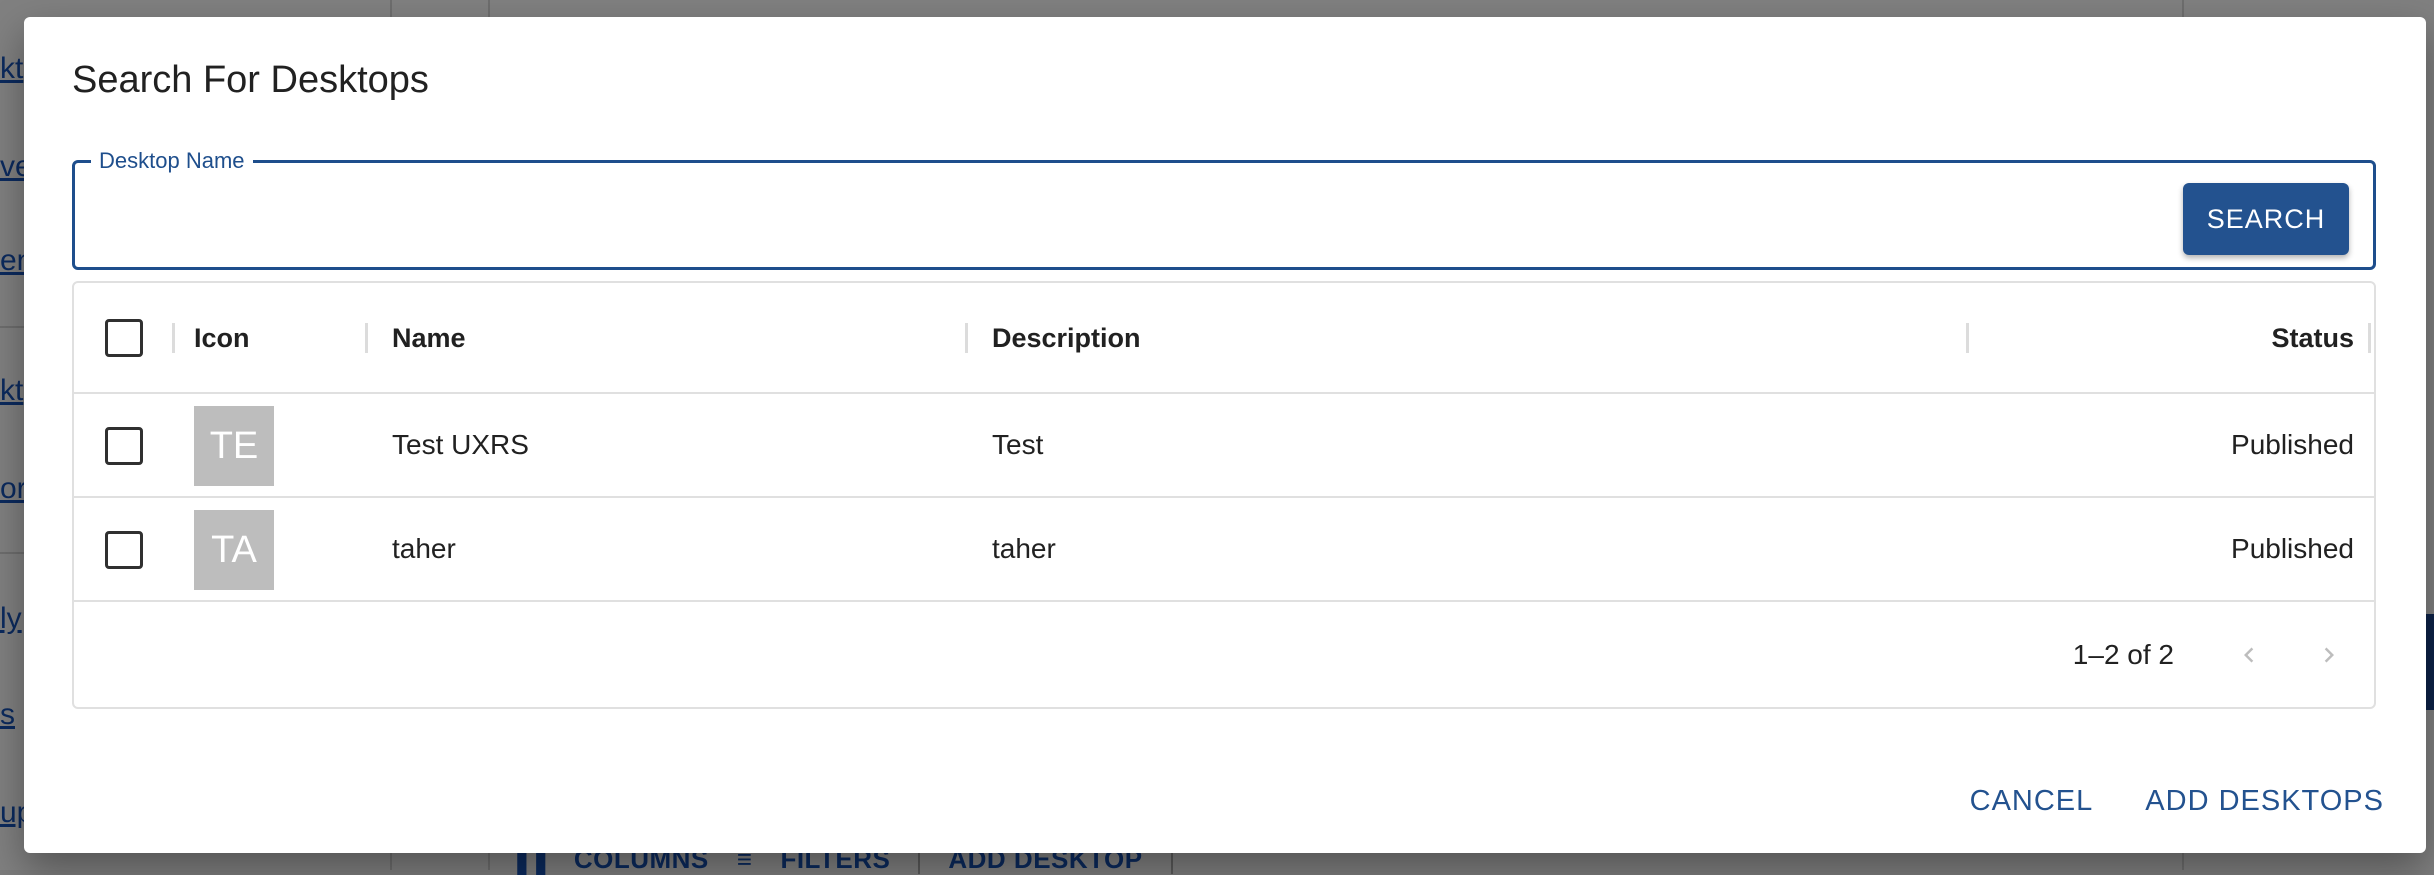 Image resolution: width=2434 pixels, height=875 pixels. Describe the element at coordinates (12, 813) in the screenshot. I see `background-sidebar-link: up` at that location.